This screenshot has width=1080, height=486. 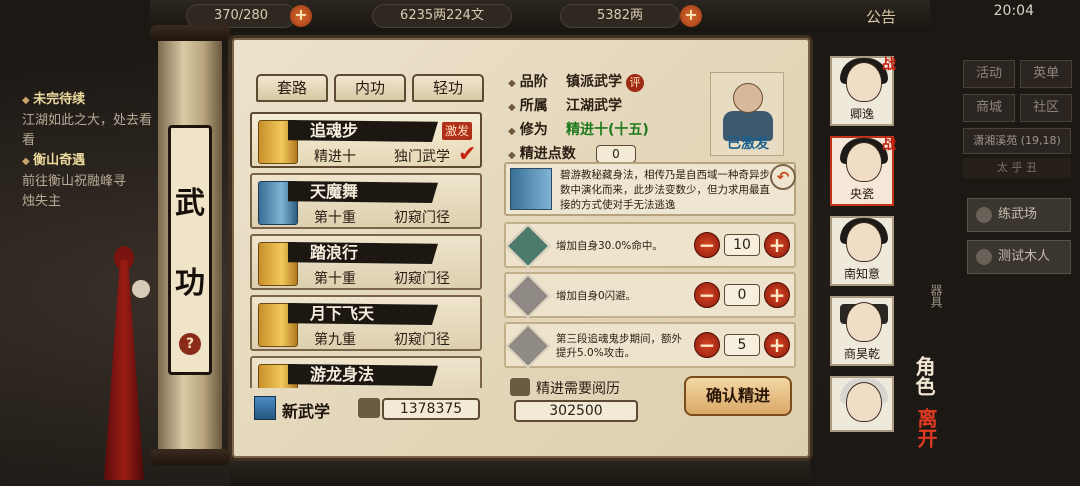 I want to click on tab-taolu: 套路, so click(x=292, y=88).